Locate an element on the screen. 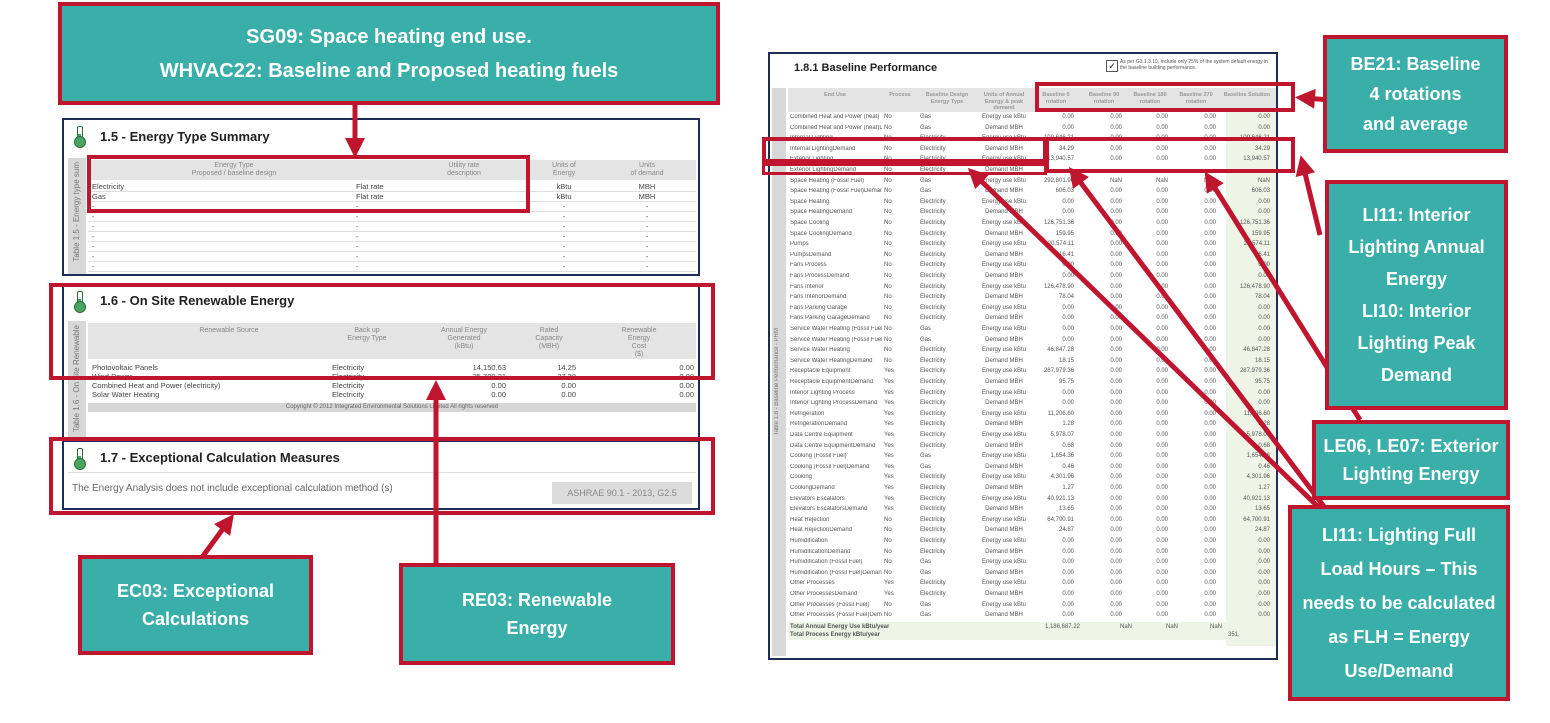 This screenshot has width=1550, height=723. callout-ec03: EC03: Exceptional Calculations is located at coordinates (195, 605).